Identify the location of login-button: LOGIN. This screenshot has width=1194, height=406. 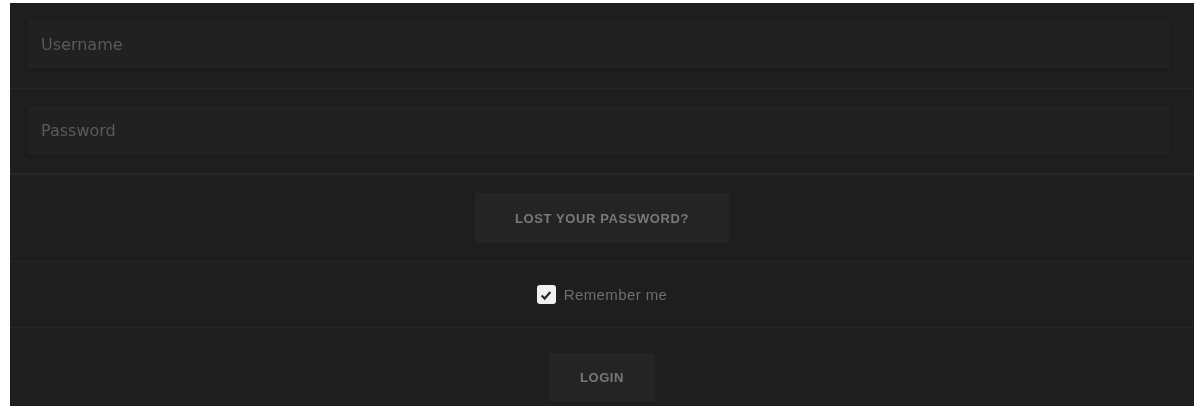
(602, 377).